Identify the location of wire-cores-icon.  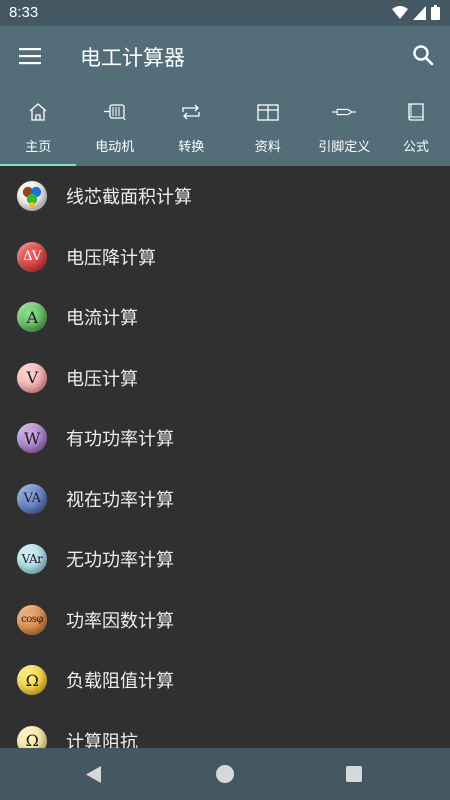
(32, 196).